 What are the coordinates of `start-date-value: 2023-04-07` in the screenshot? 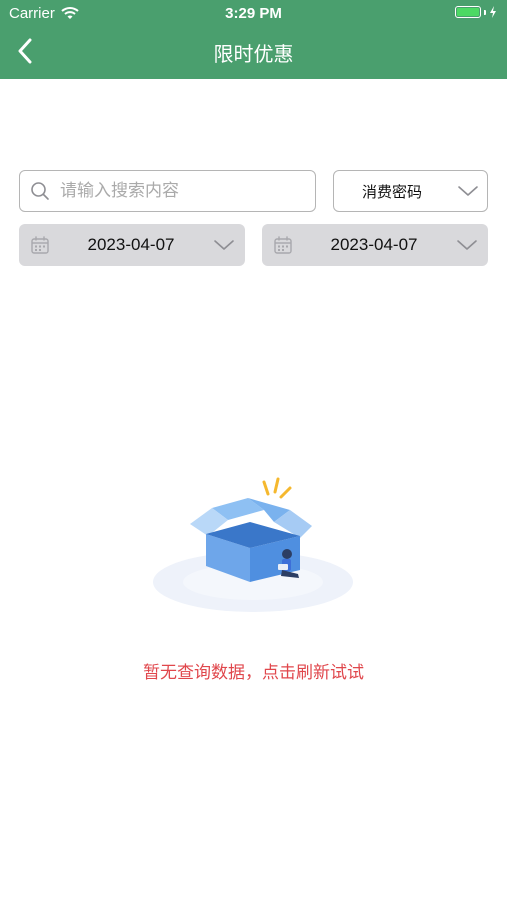 It's located at (131, 244).